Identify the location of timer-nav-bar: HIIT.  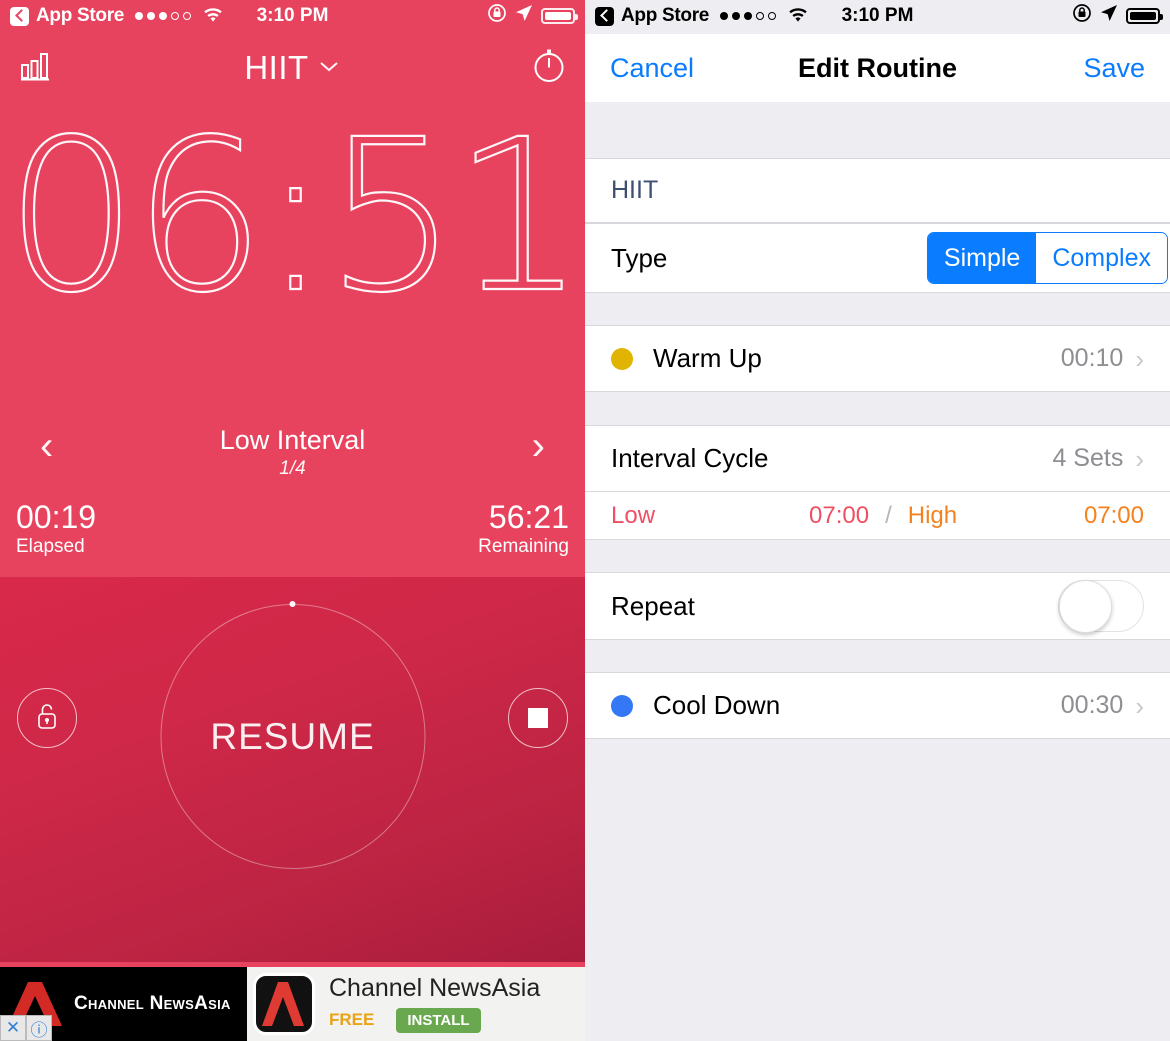
(292, 68).